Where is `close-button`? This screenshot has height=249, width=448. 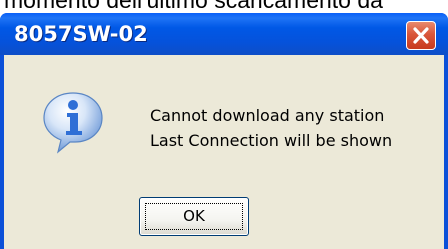 close-button is located at coordinates (421, 35).